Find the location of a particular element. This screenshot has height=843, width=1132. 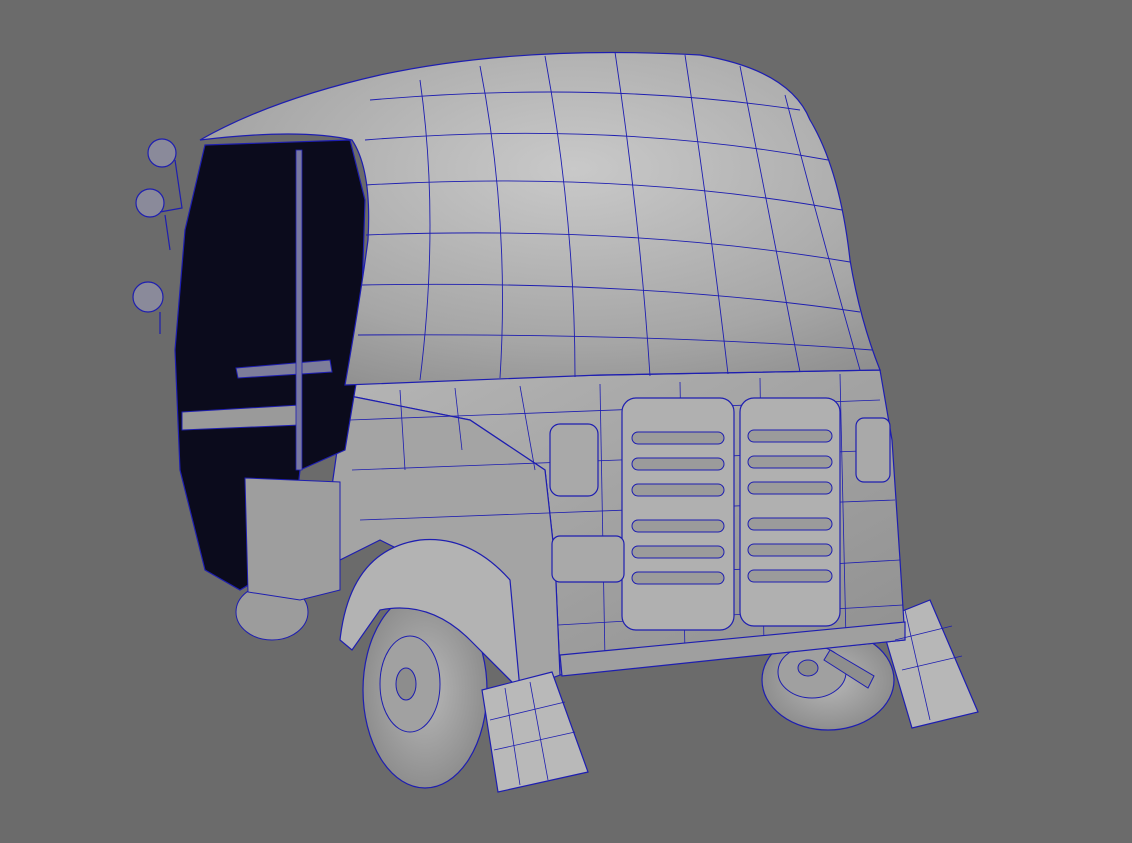

steering-column is located at coordinates (299, 310).